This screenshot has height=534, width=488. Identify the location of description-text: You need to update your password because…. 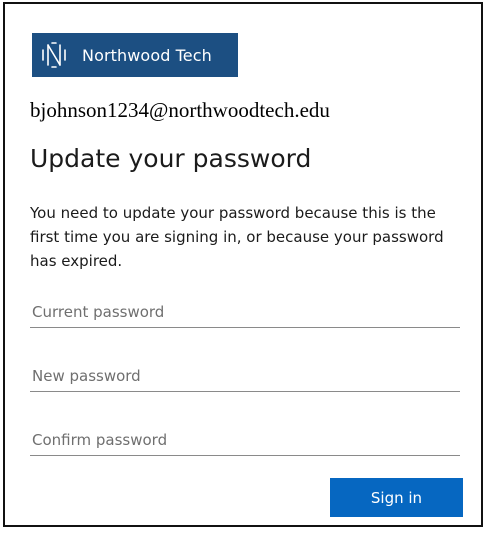
(237, 237).